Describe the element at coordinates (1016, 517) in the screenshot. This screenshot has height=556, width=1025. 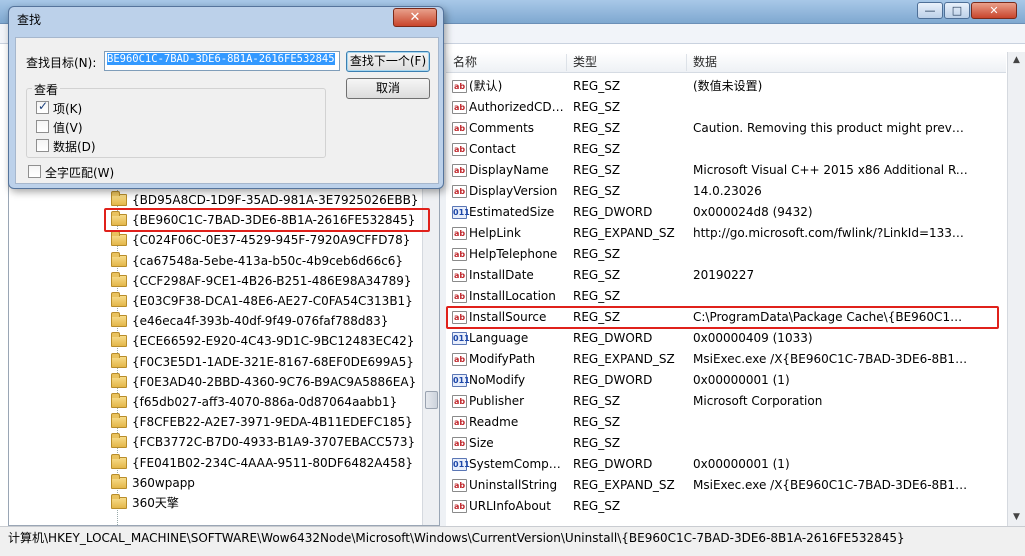
I see `scroll-down-arrow-icon: ▼` at that location.